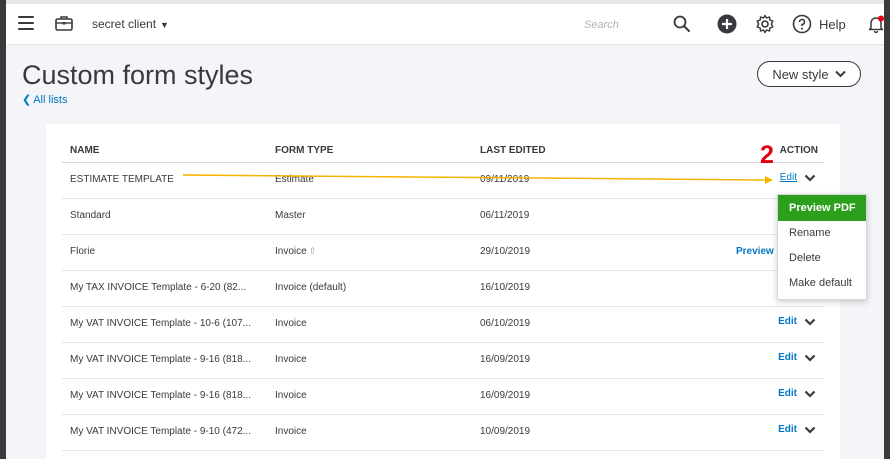  Describe the element at coordinates (445, 24) in the screenshot. I see `top-header: secret client▼ Help` at that location.